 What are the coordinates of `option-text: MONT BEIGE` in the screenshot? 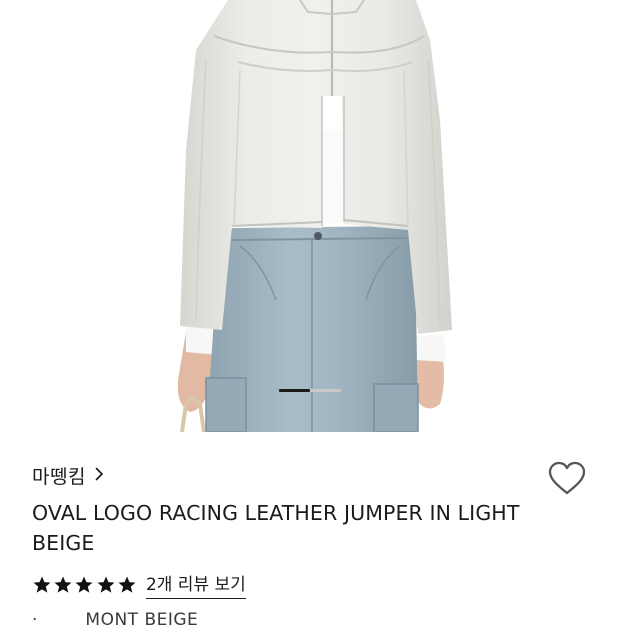 It's located at (142, 620).